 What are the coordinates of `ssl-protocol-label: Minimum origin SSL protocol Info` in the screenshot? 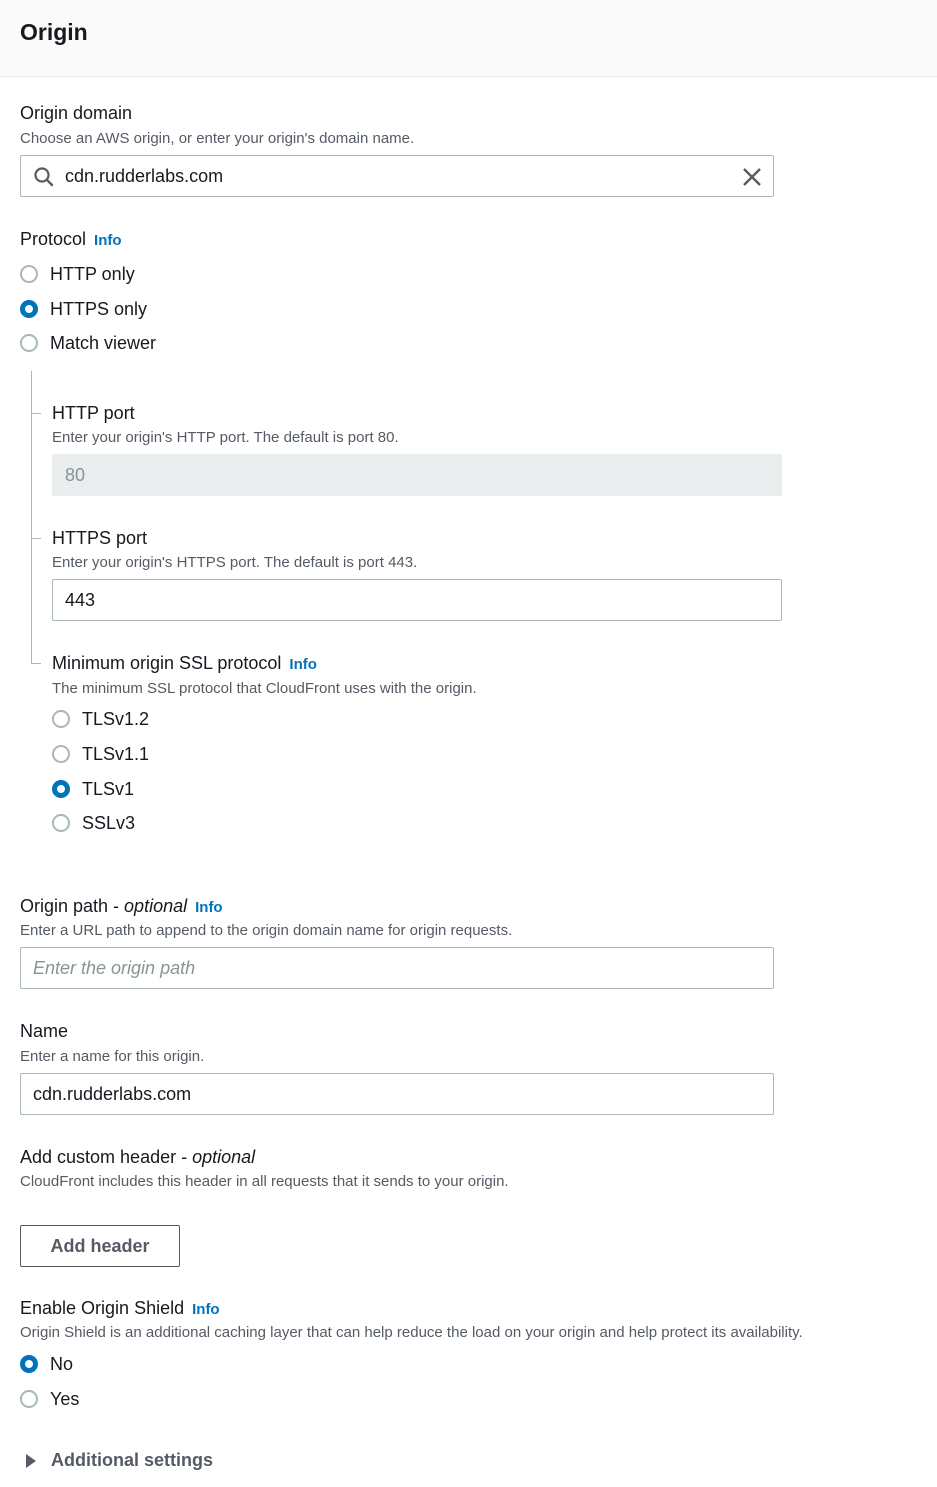 It's located at (184, 663).